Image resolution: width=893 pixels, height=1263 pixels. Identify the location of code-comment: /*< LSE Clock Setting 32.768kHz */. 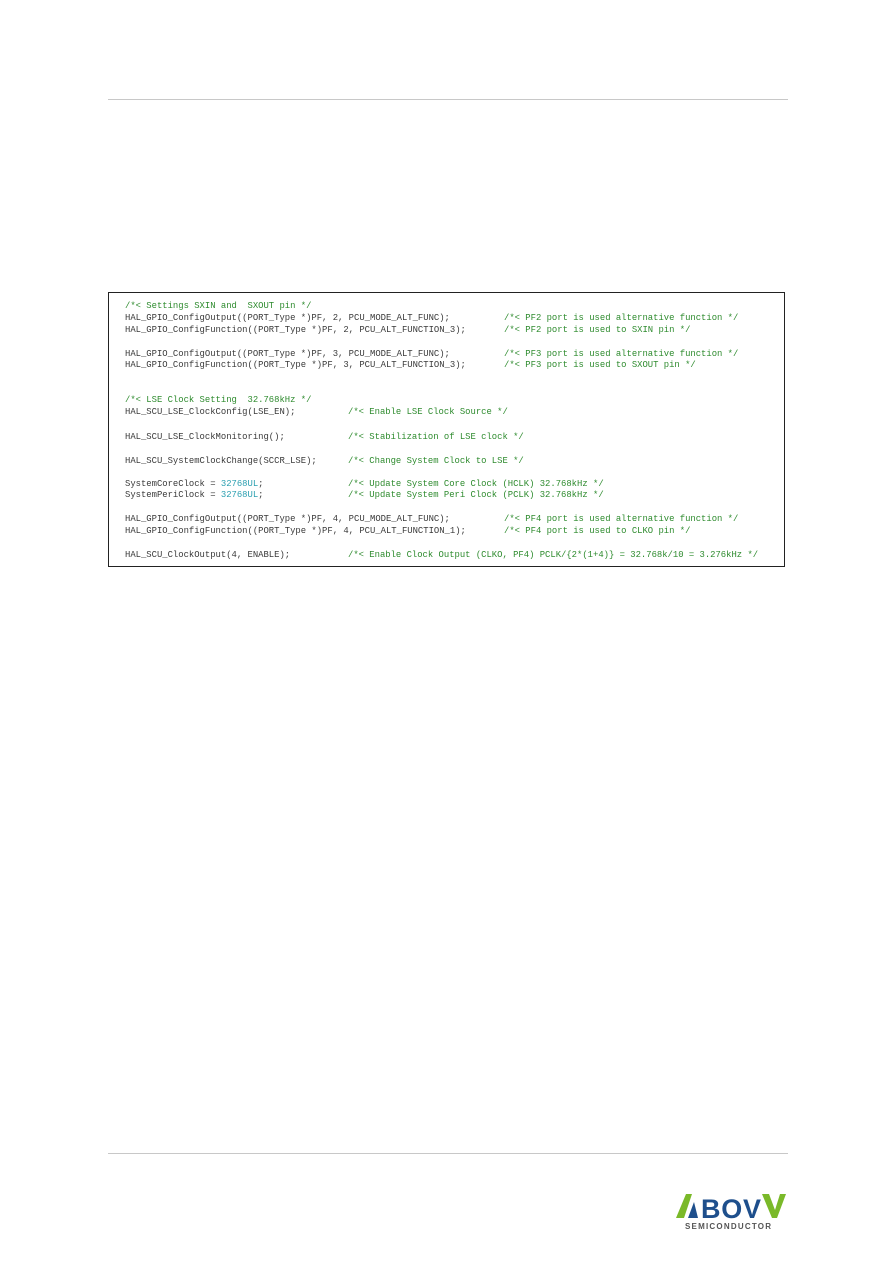
(218, 400).